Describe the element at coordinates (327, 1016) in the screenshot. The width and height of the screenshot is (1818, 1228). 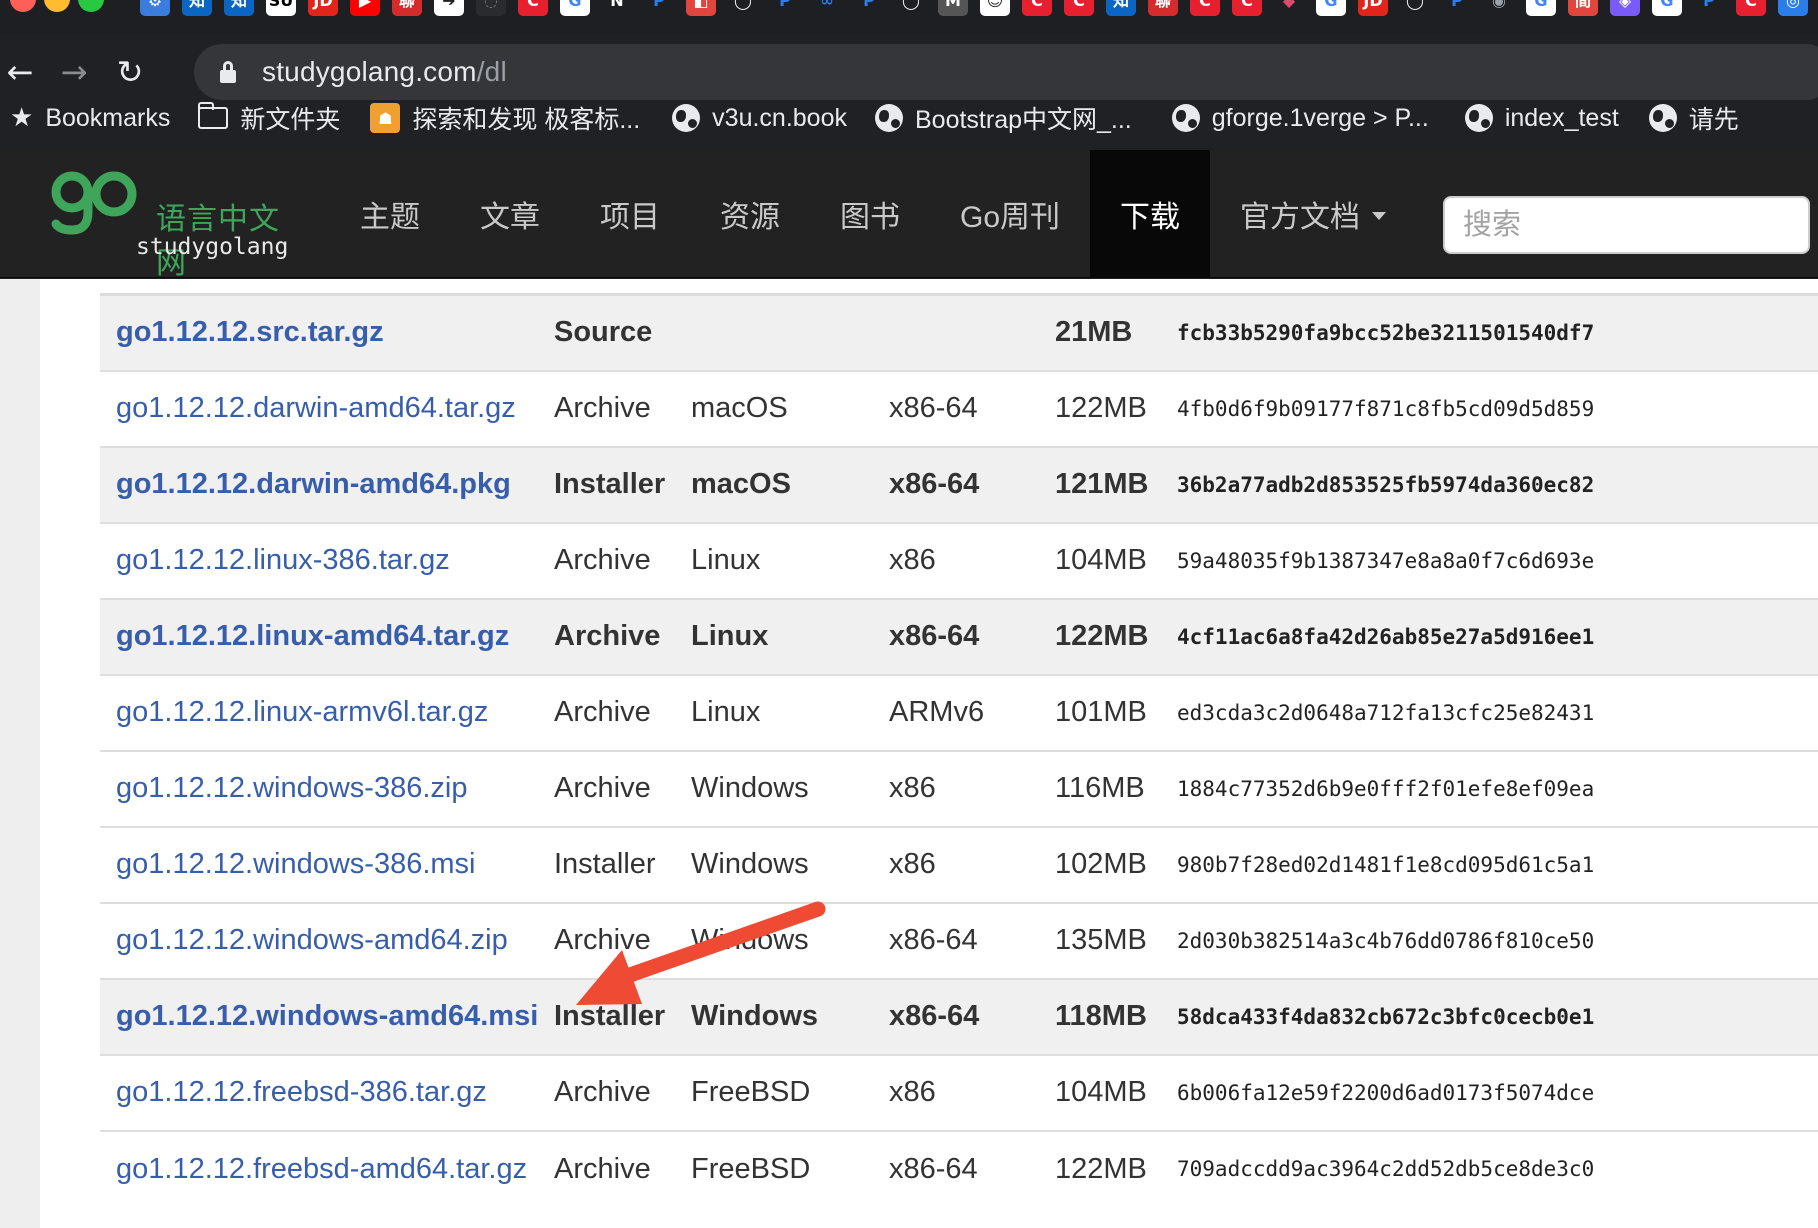
I see `download-link: go1.12.12.windows-amd64.msi` at that location.